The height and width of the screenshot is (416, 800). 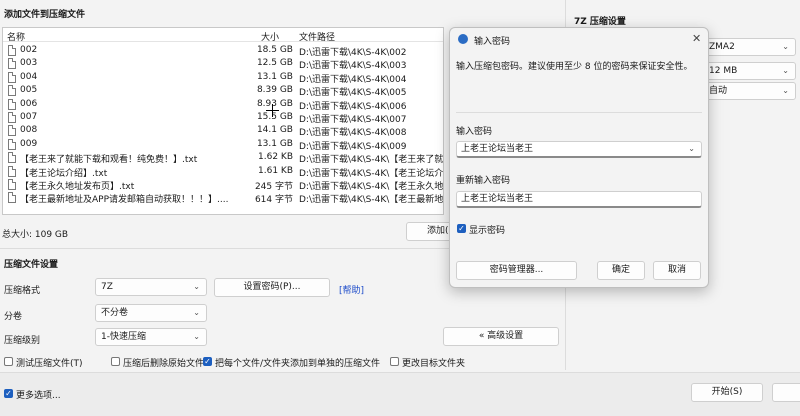 What do you see at coordinates (115, 361) in the screenshot?
I see `delete-checkbox` at bounding box center [115, 361].